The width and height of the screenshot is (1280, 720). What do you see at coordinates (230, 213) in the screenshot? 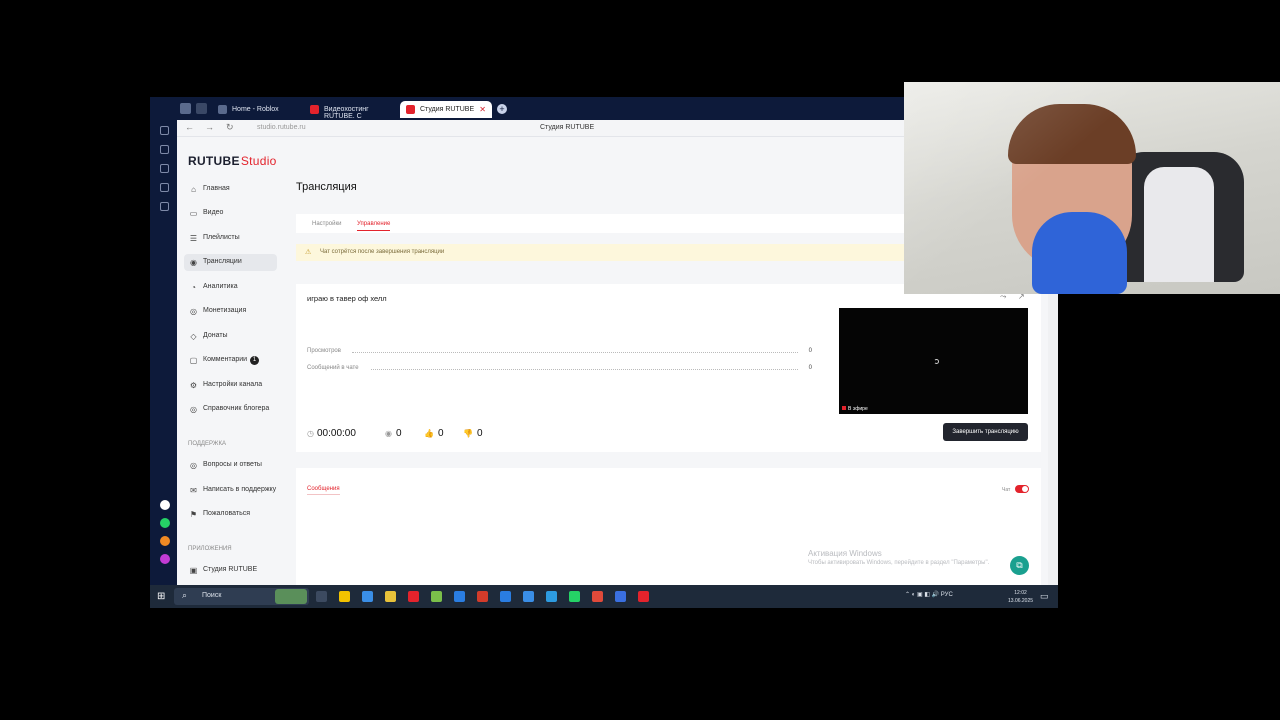
I see `sidebar-item-video: ▭ Видео` at bounding box center [230, 213].